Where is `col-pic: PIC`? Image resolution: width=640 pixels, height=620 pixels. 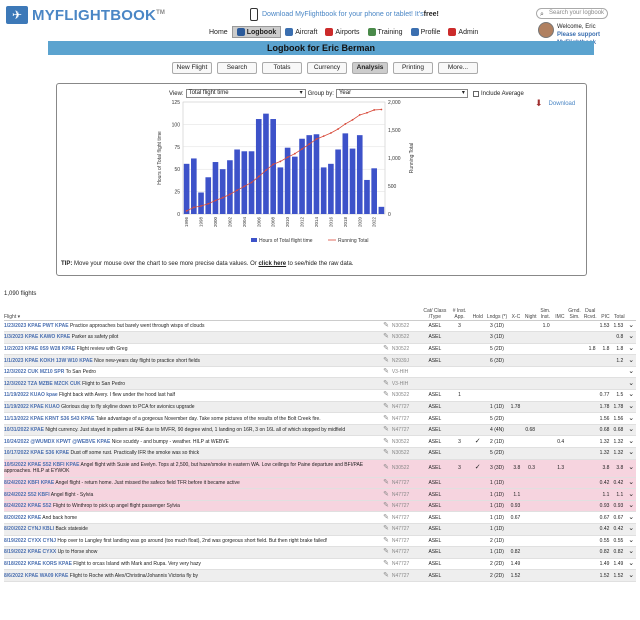 col-pic: PIC is located at coordinates (605, 308).